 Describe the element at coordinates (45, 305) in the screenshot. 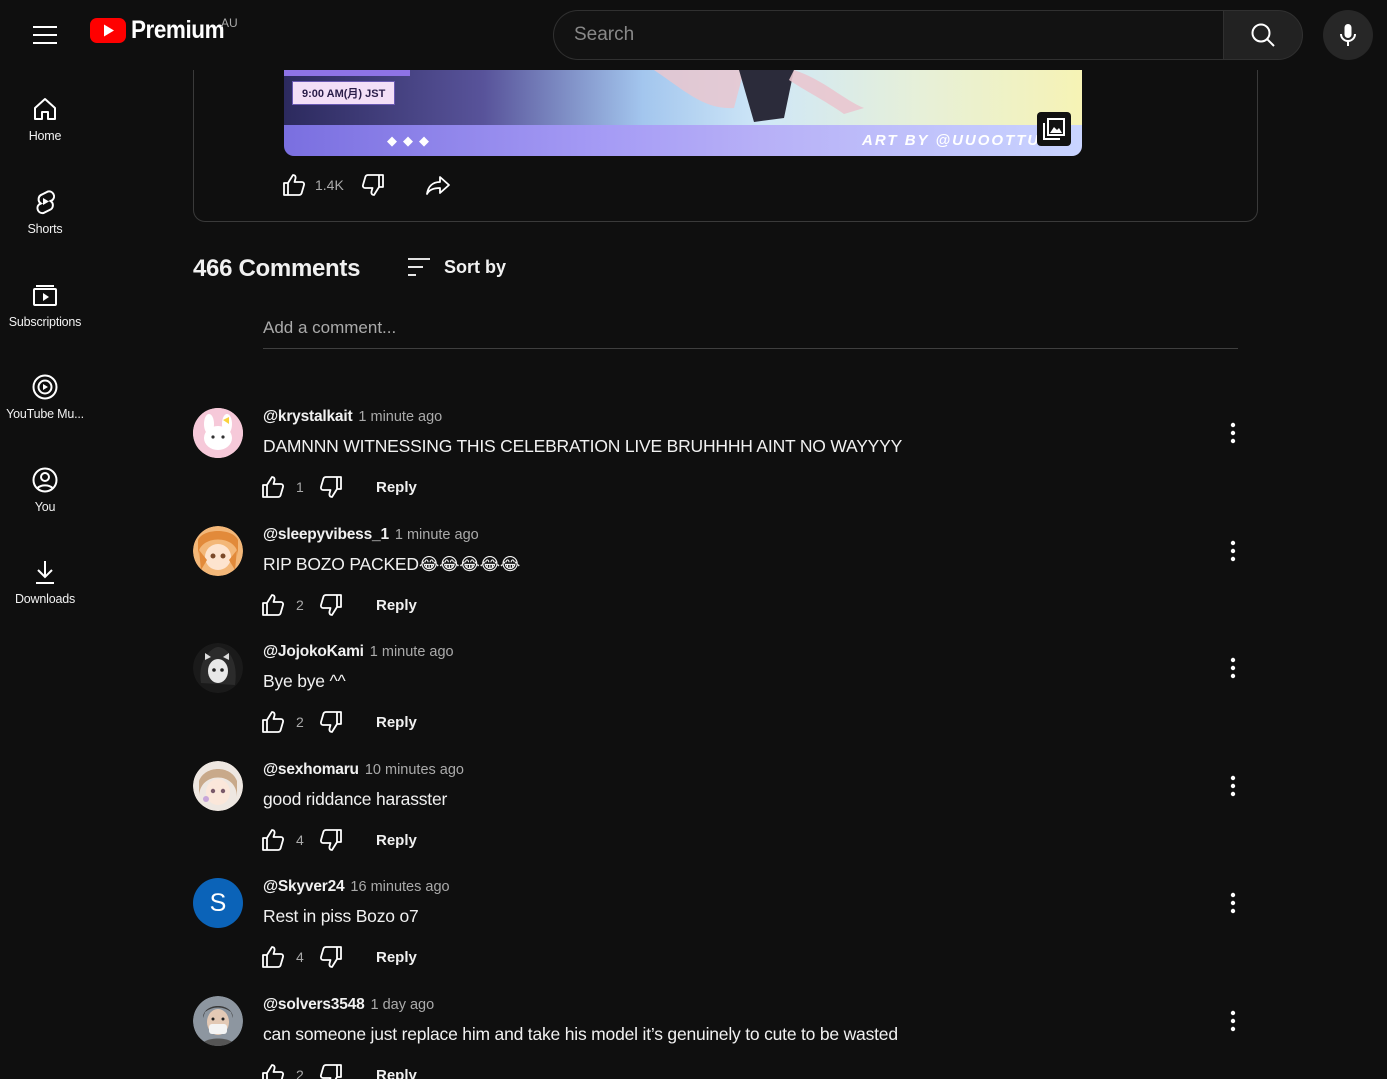

I see `sidebar-item-subscriptions: Subscriptions` at that location.